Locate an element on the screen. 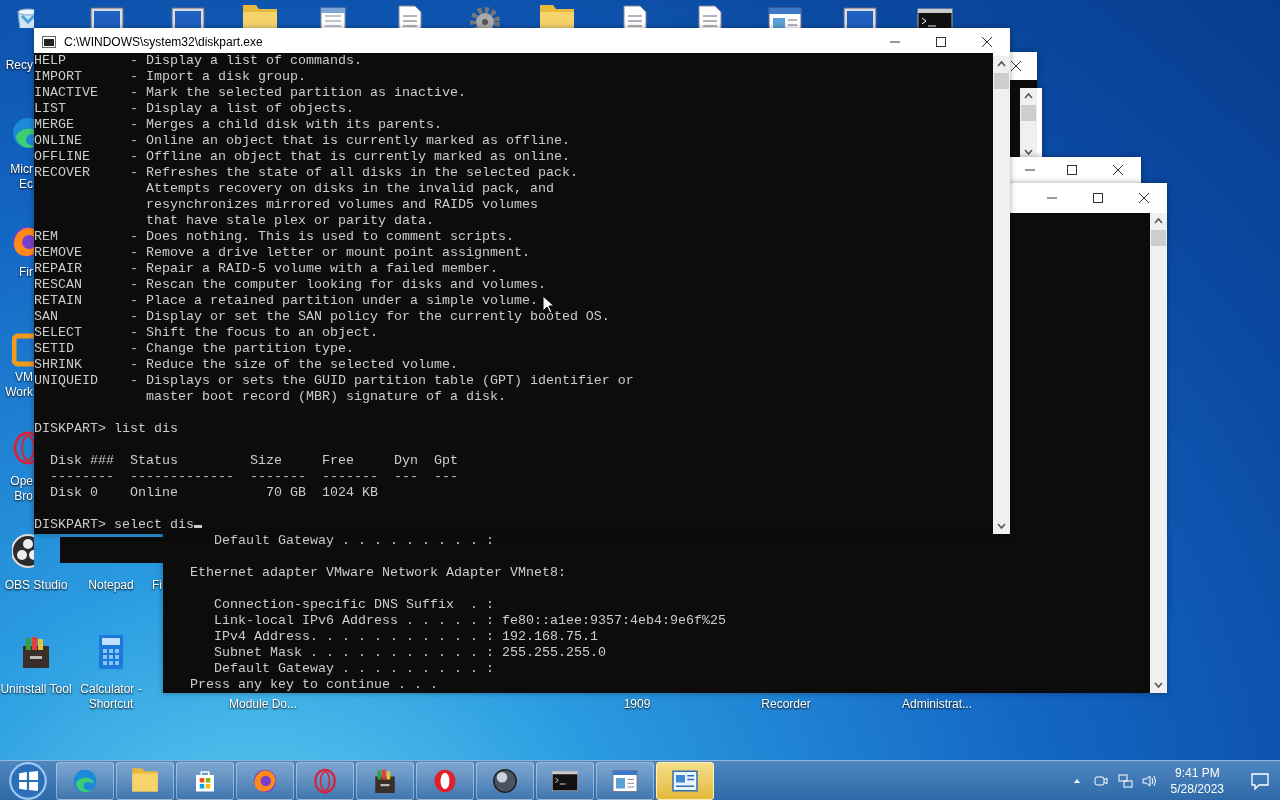 This screenshot has width=1280, height=800. icon-label: Fir is located at coordinates (26, 272).